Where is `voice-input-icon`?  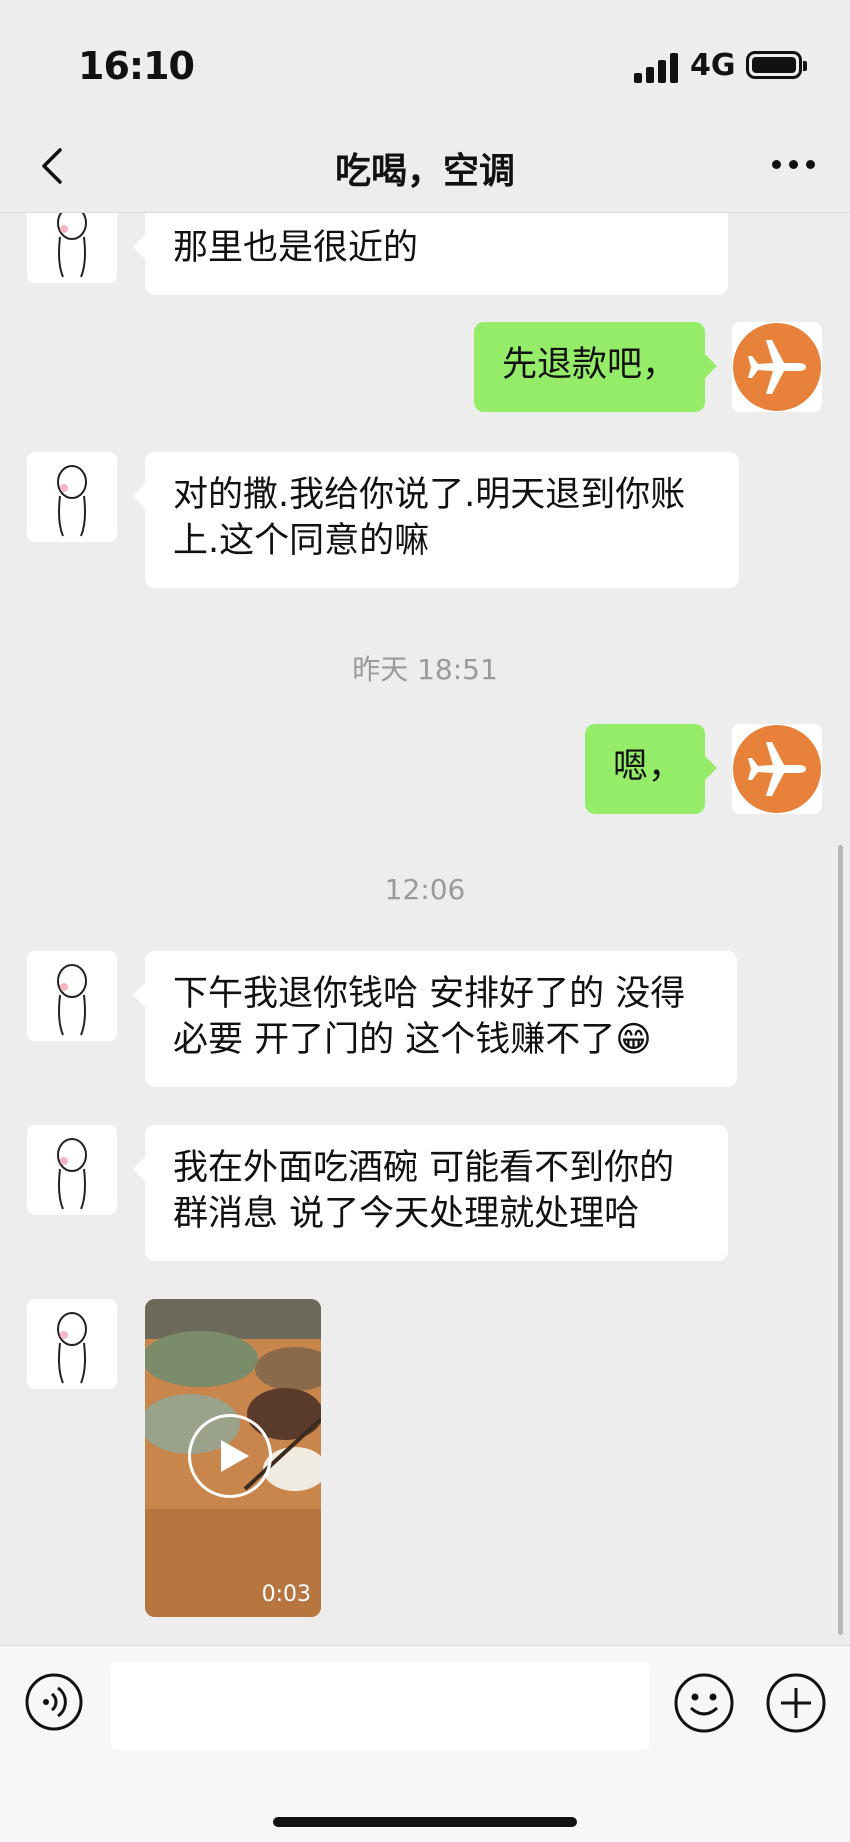 voice-input-icon is located at coordinates (54, 1702).